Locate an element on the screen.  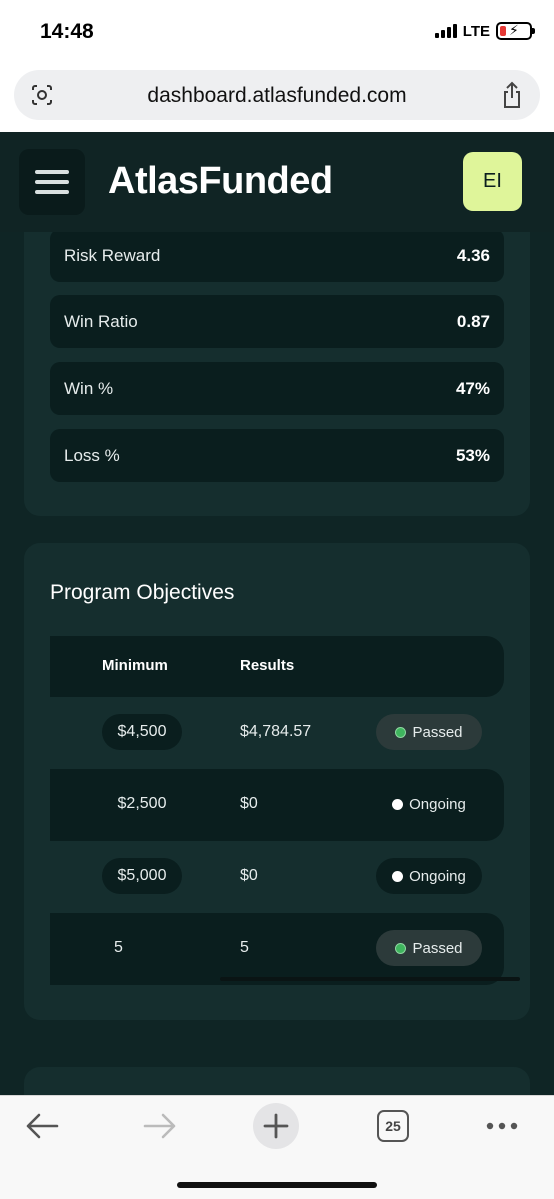
brand-logo: AtlasFunded is located at coordinates (220, 181).